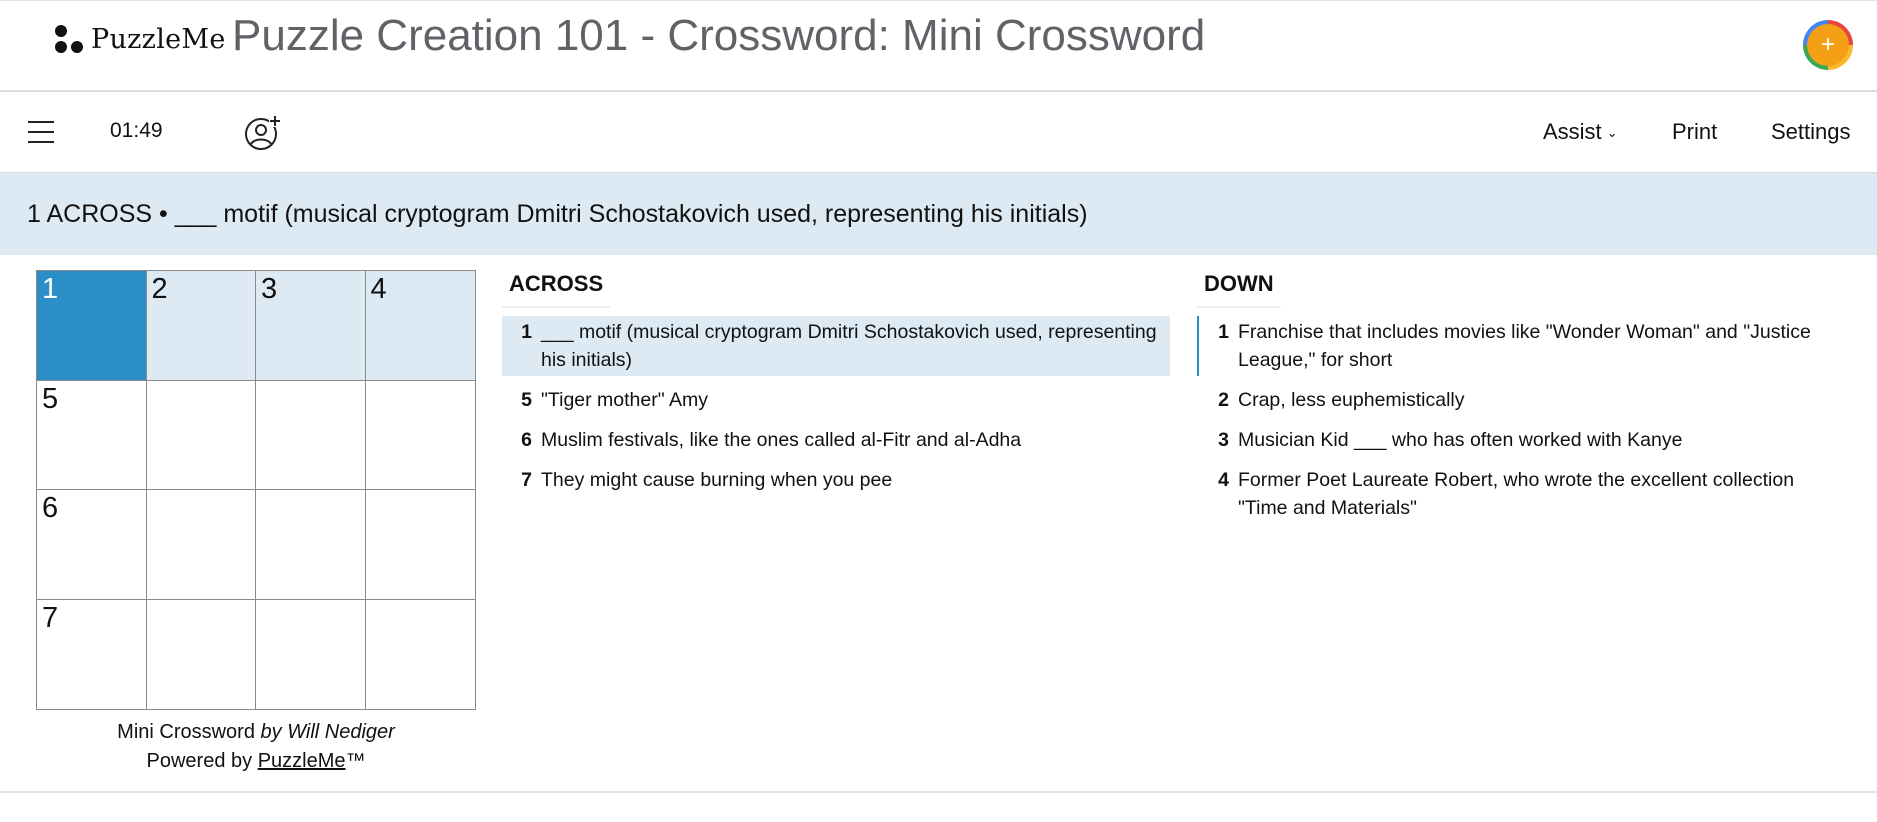 The height and width of the screenshot is (822, 1877). I want to click on trademark-symbol: ™, so click(355, 761).